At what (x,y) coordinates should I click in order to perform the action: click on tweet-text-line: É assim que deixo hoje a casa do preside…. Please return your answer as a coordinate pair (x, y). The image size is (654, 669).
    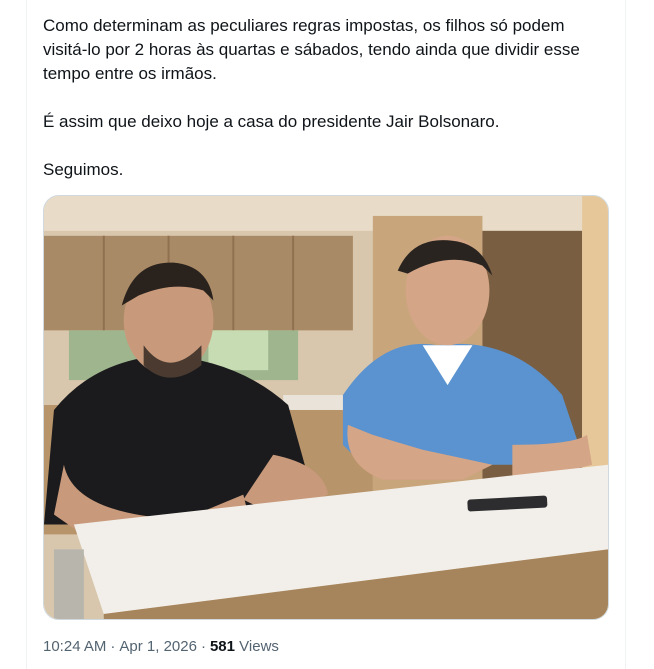
    Looking at the image, I should click on (271, 121).